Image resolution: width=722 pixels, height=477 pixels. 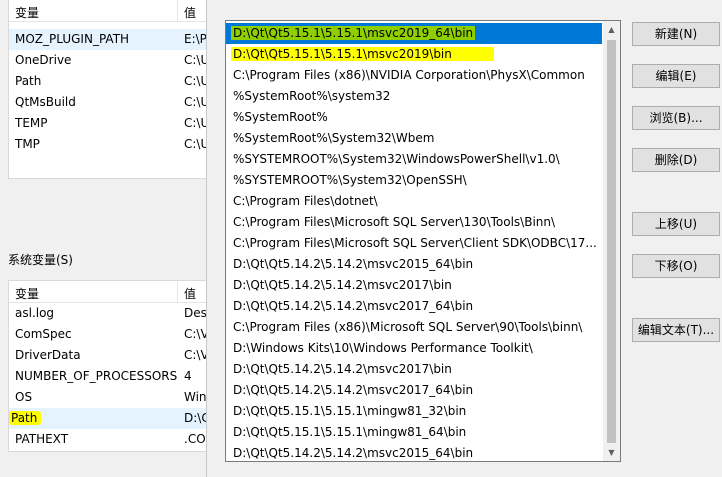 I want to click on var-name: QtMsBuild, so click(x=45, y=102).